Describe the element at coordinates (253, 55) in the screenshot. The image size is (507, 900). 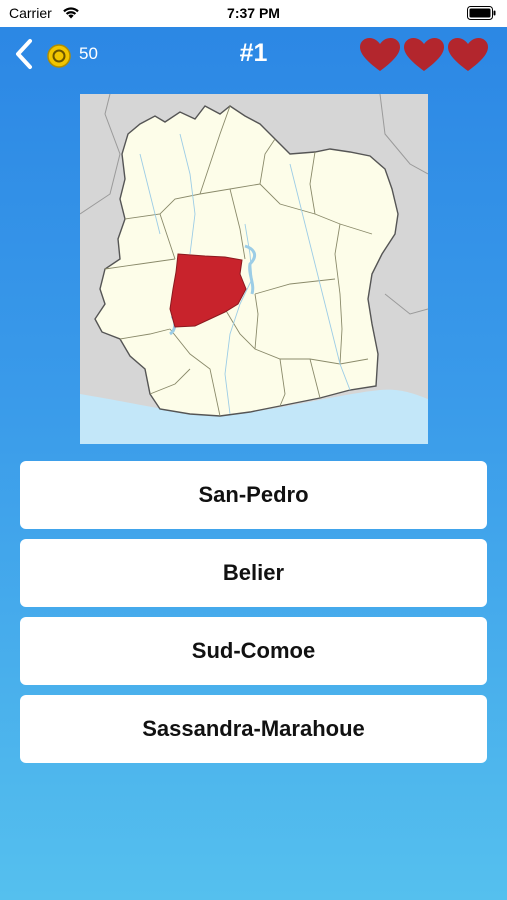
I see `game-header: 50 #1` at that location.